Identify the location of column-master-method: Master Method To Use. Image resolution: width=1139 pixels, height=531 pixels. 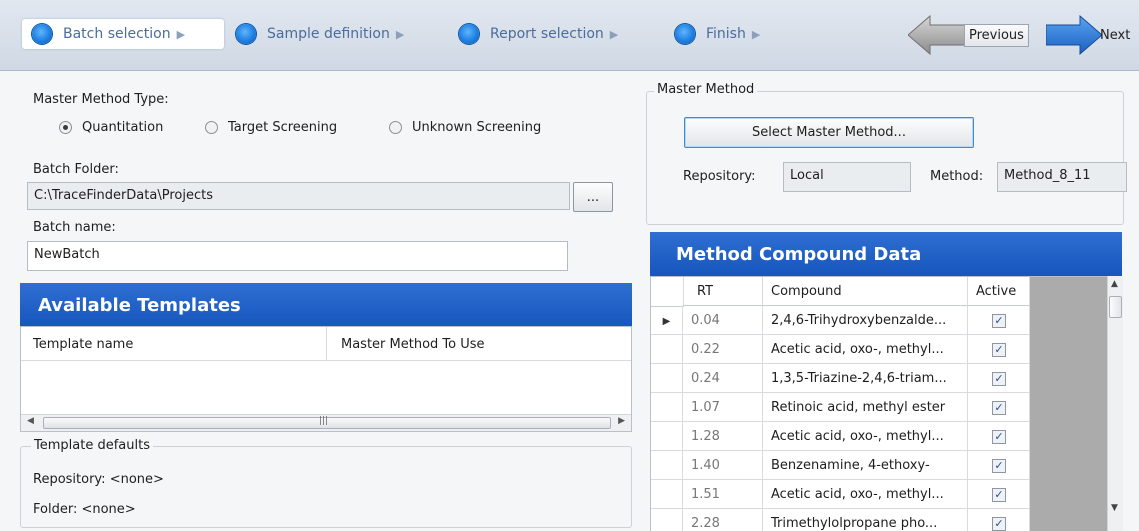
(413, 344).